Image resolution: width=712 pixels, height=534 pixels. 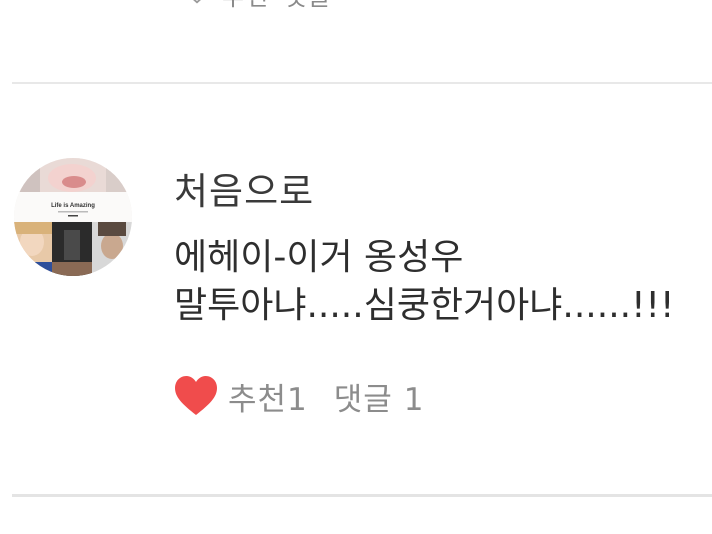 I want to click on like-label: 추천1, so click(x=268, y=399).